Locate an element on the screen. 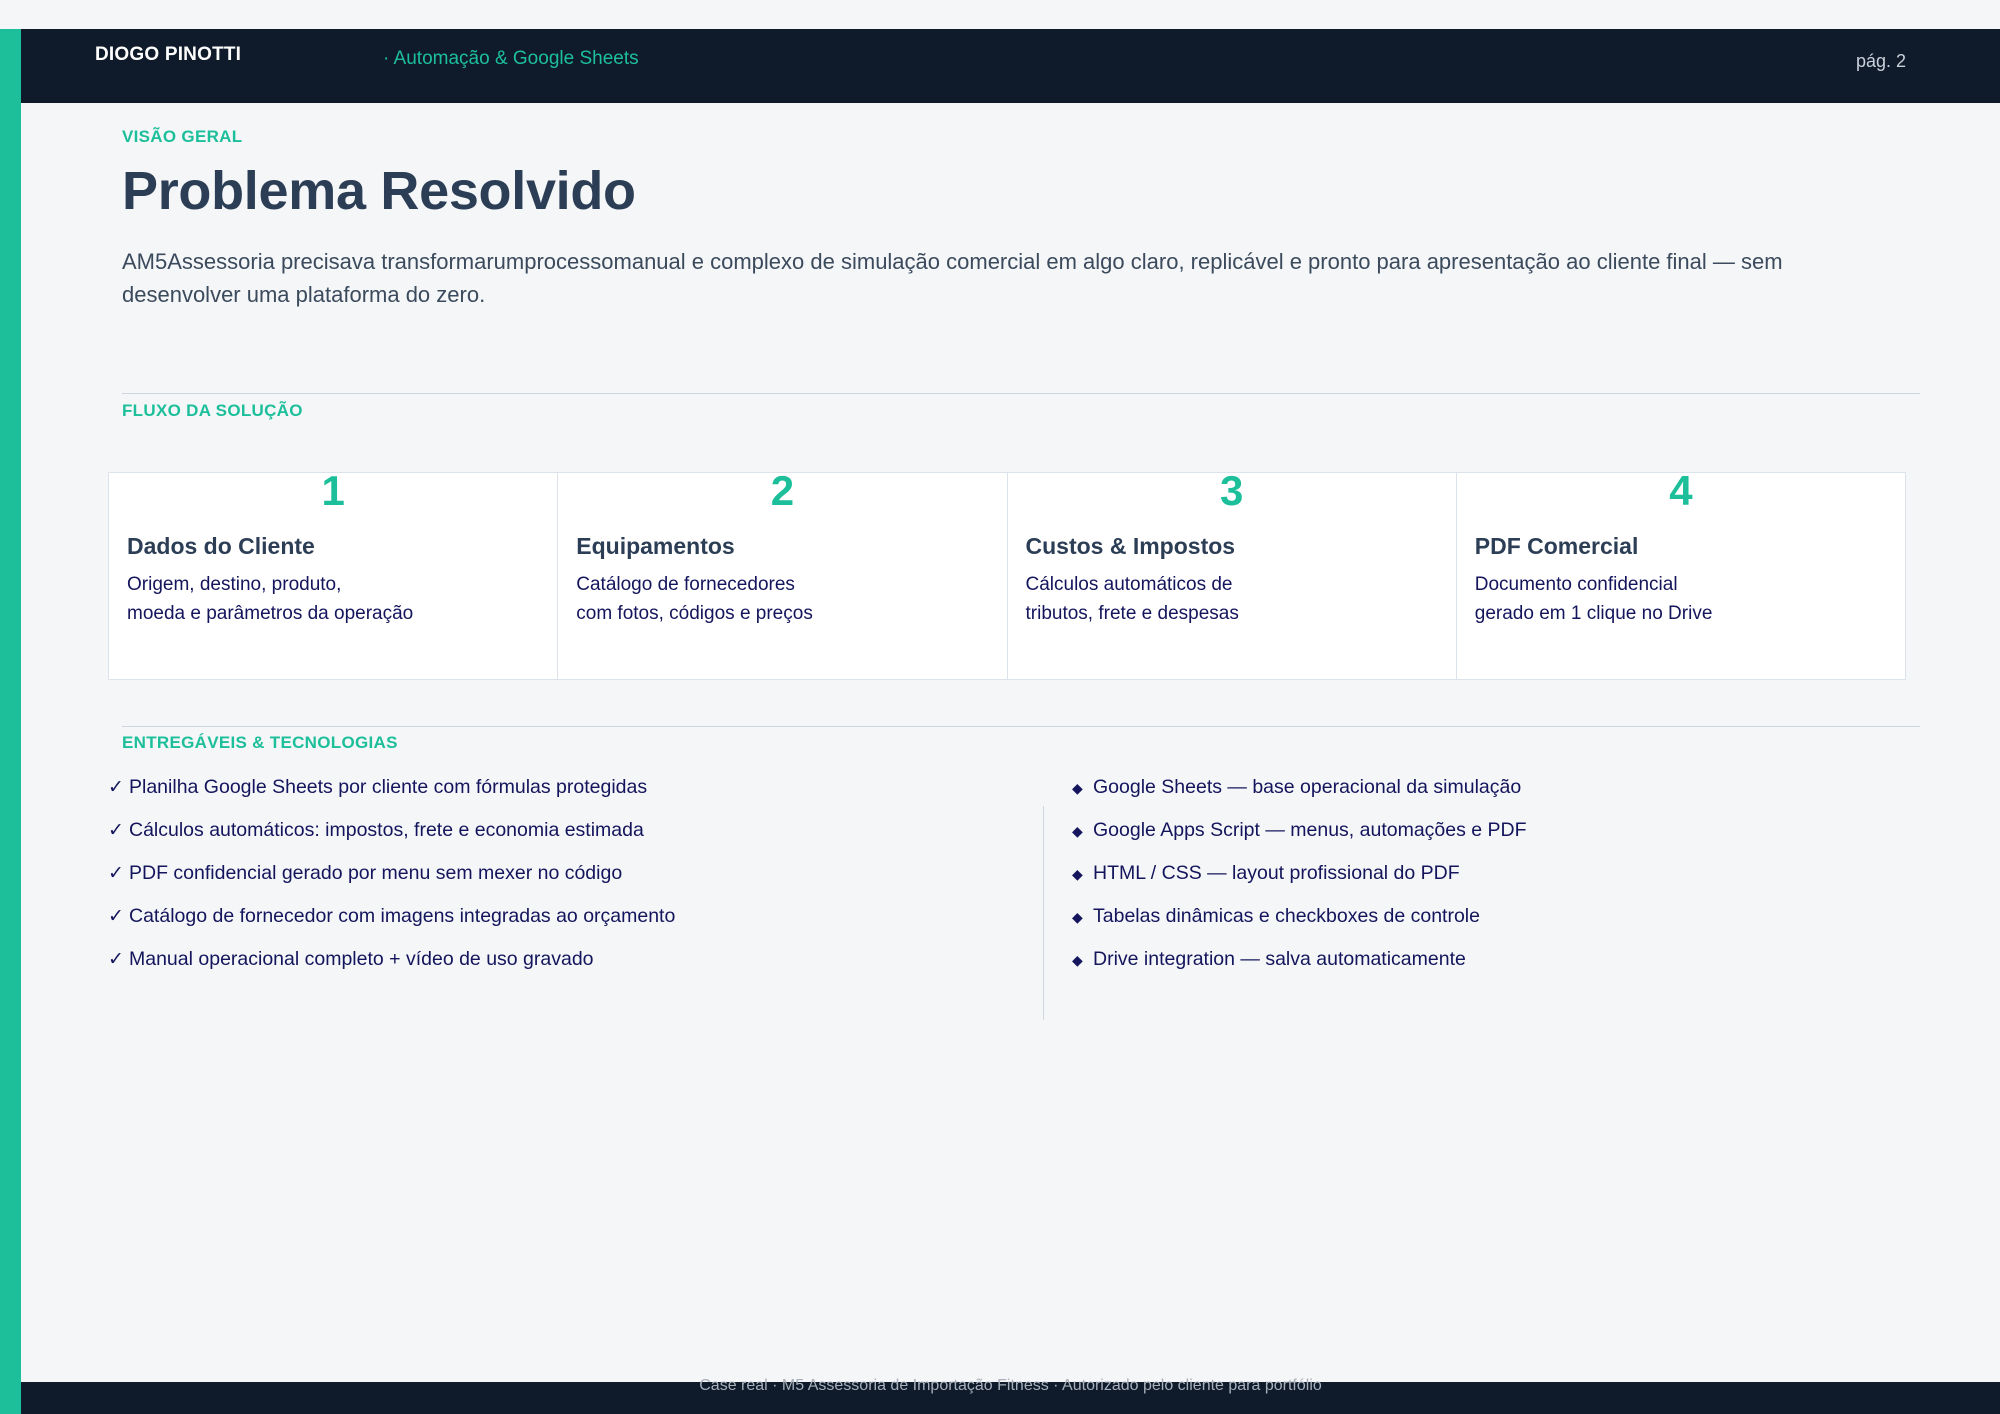 This screenshot has height=1414, width=2000. page-title: Problema Resolvido is located at coordinates (379, 191).